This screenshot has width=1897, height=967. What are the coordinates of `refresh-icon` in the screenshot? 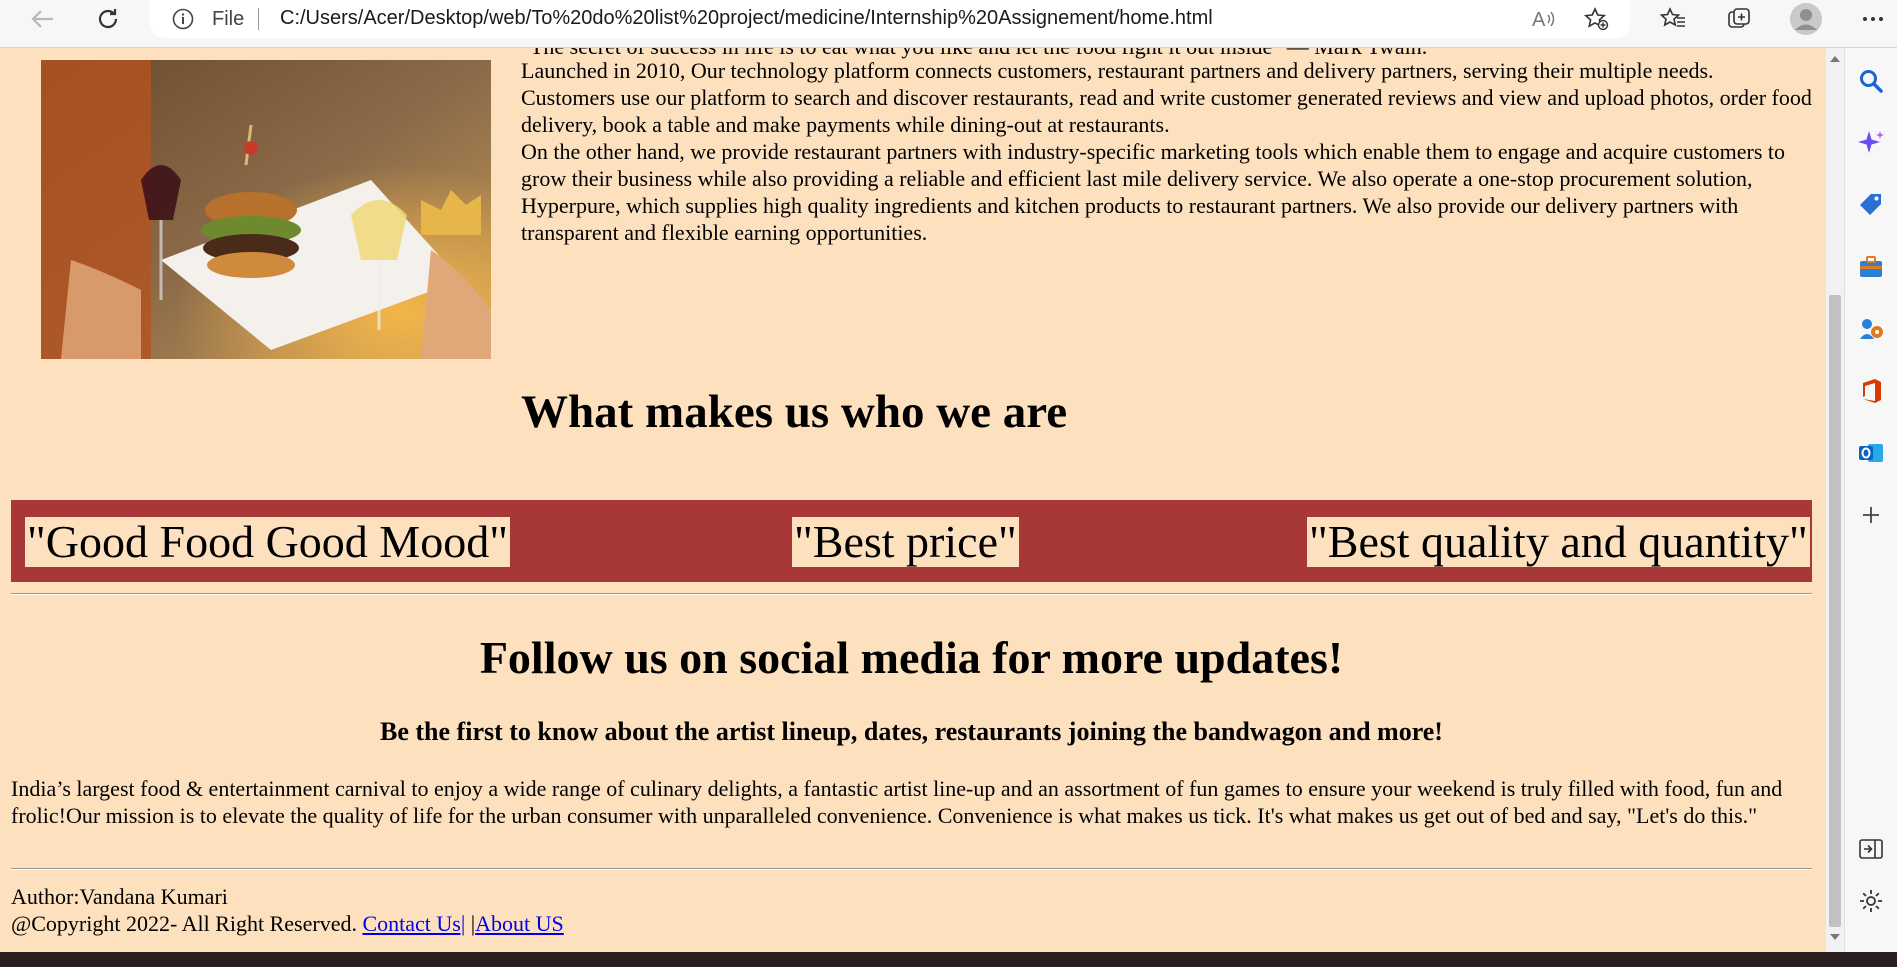 It's located at (108, 19).